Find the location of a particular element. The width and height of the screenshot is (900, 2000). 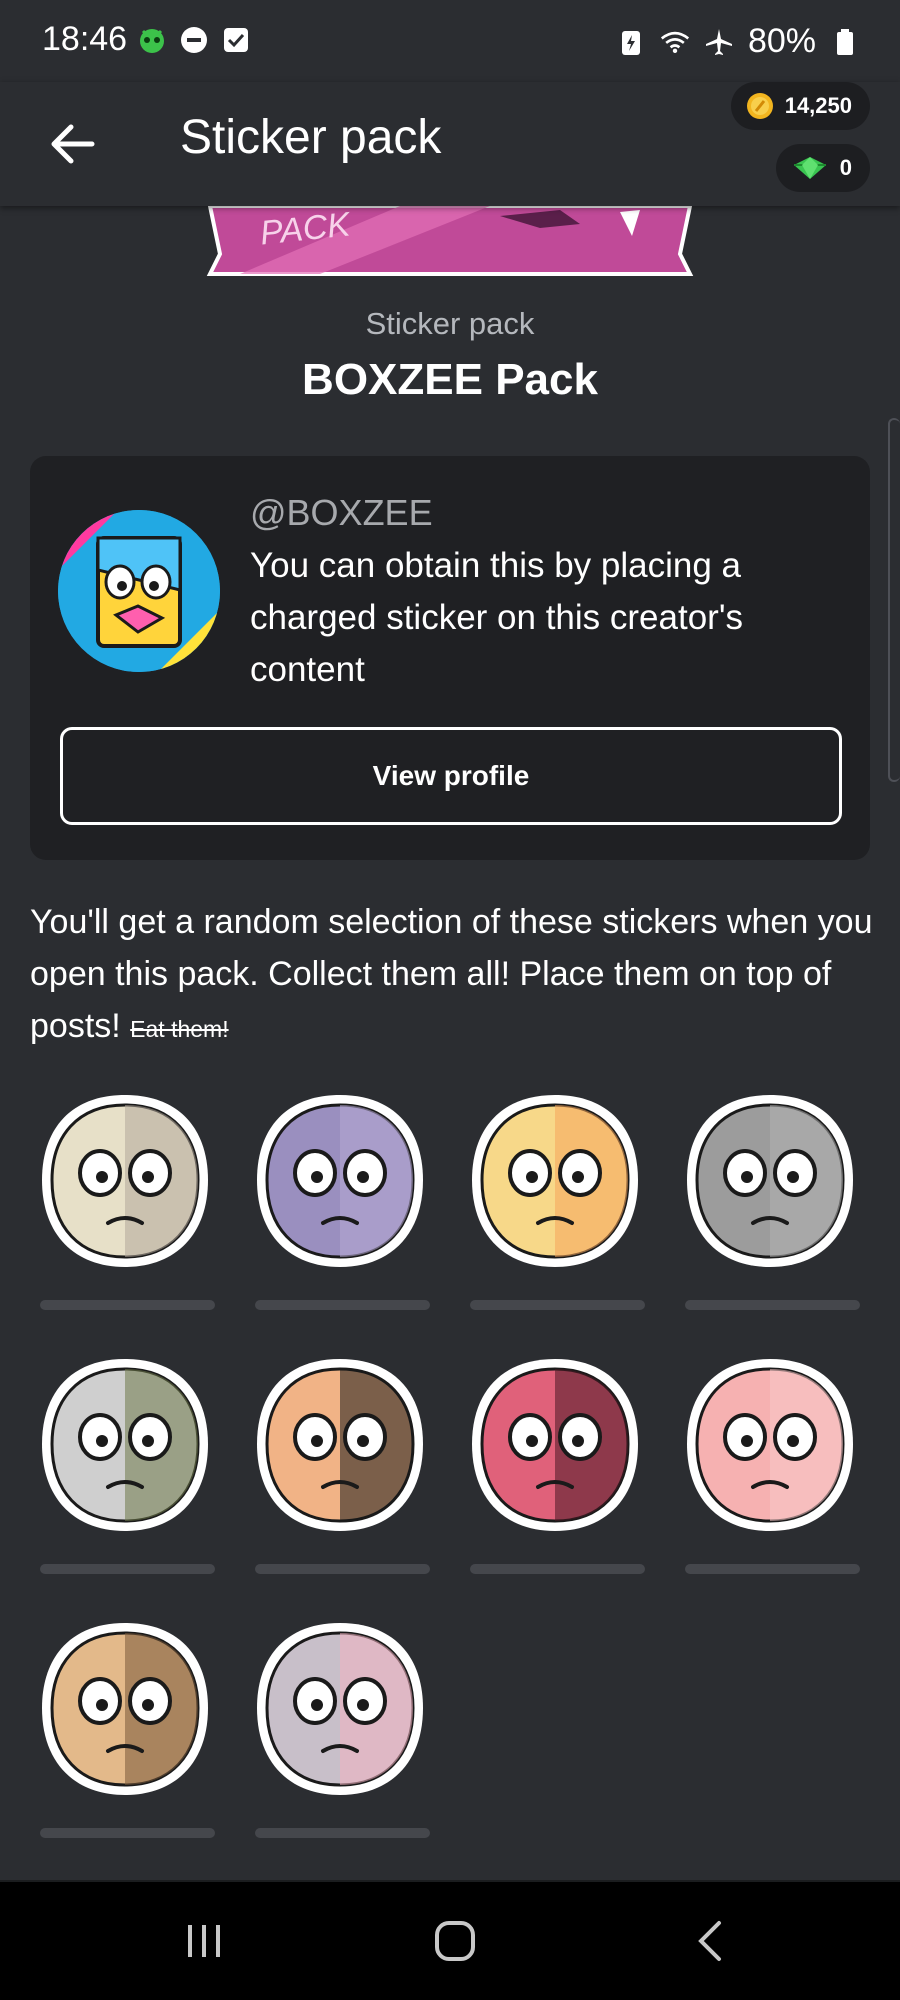

coin-balance: 14,250 is located at coordinates (800, 106).